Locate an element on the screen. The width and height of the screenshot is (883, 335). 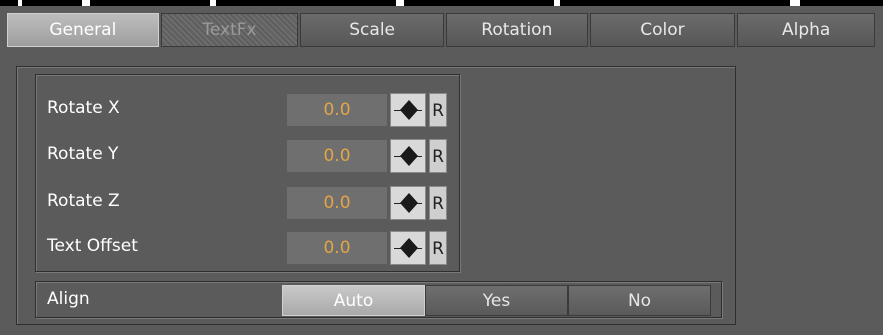
rotate-x-spinner is located at coordinates (408, 110).